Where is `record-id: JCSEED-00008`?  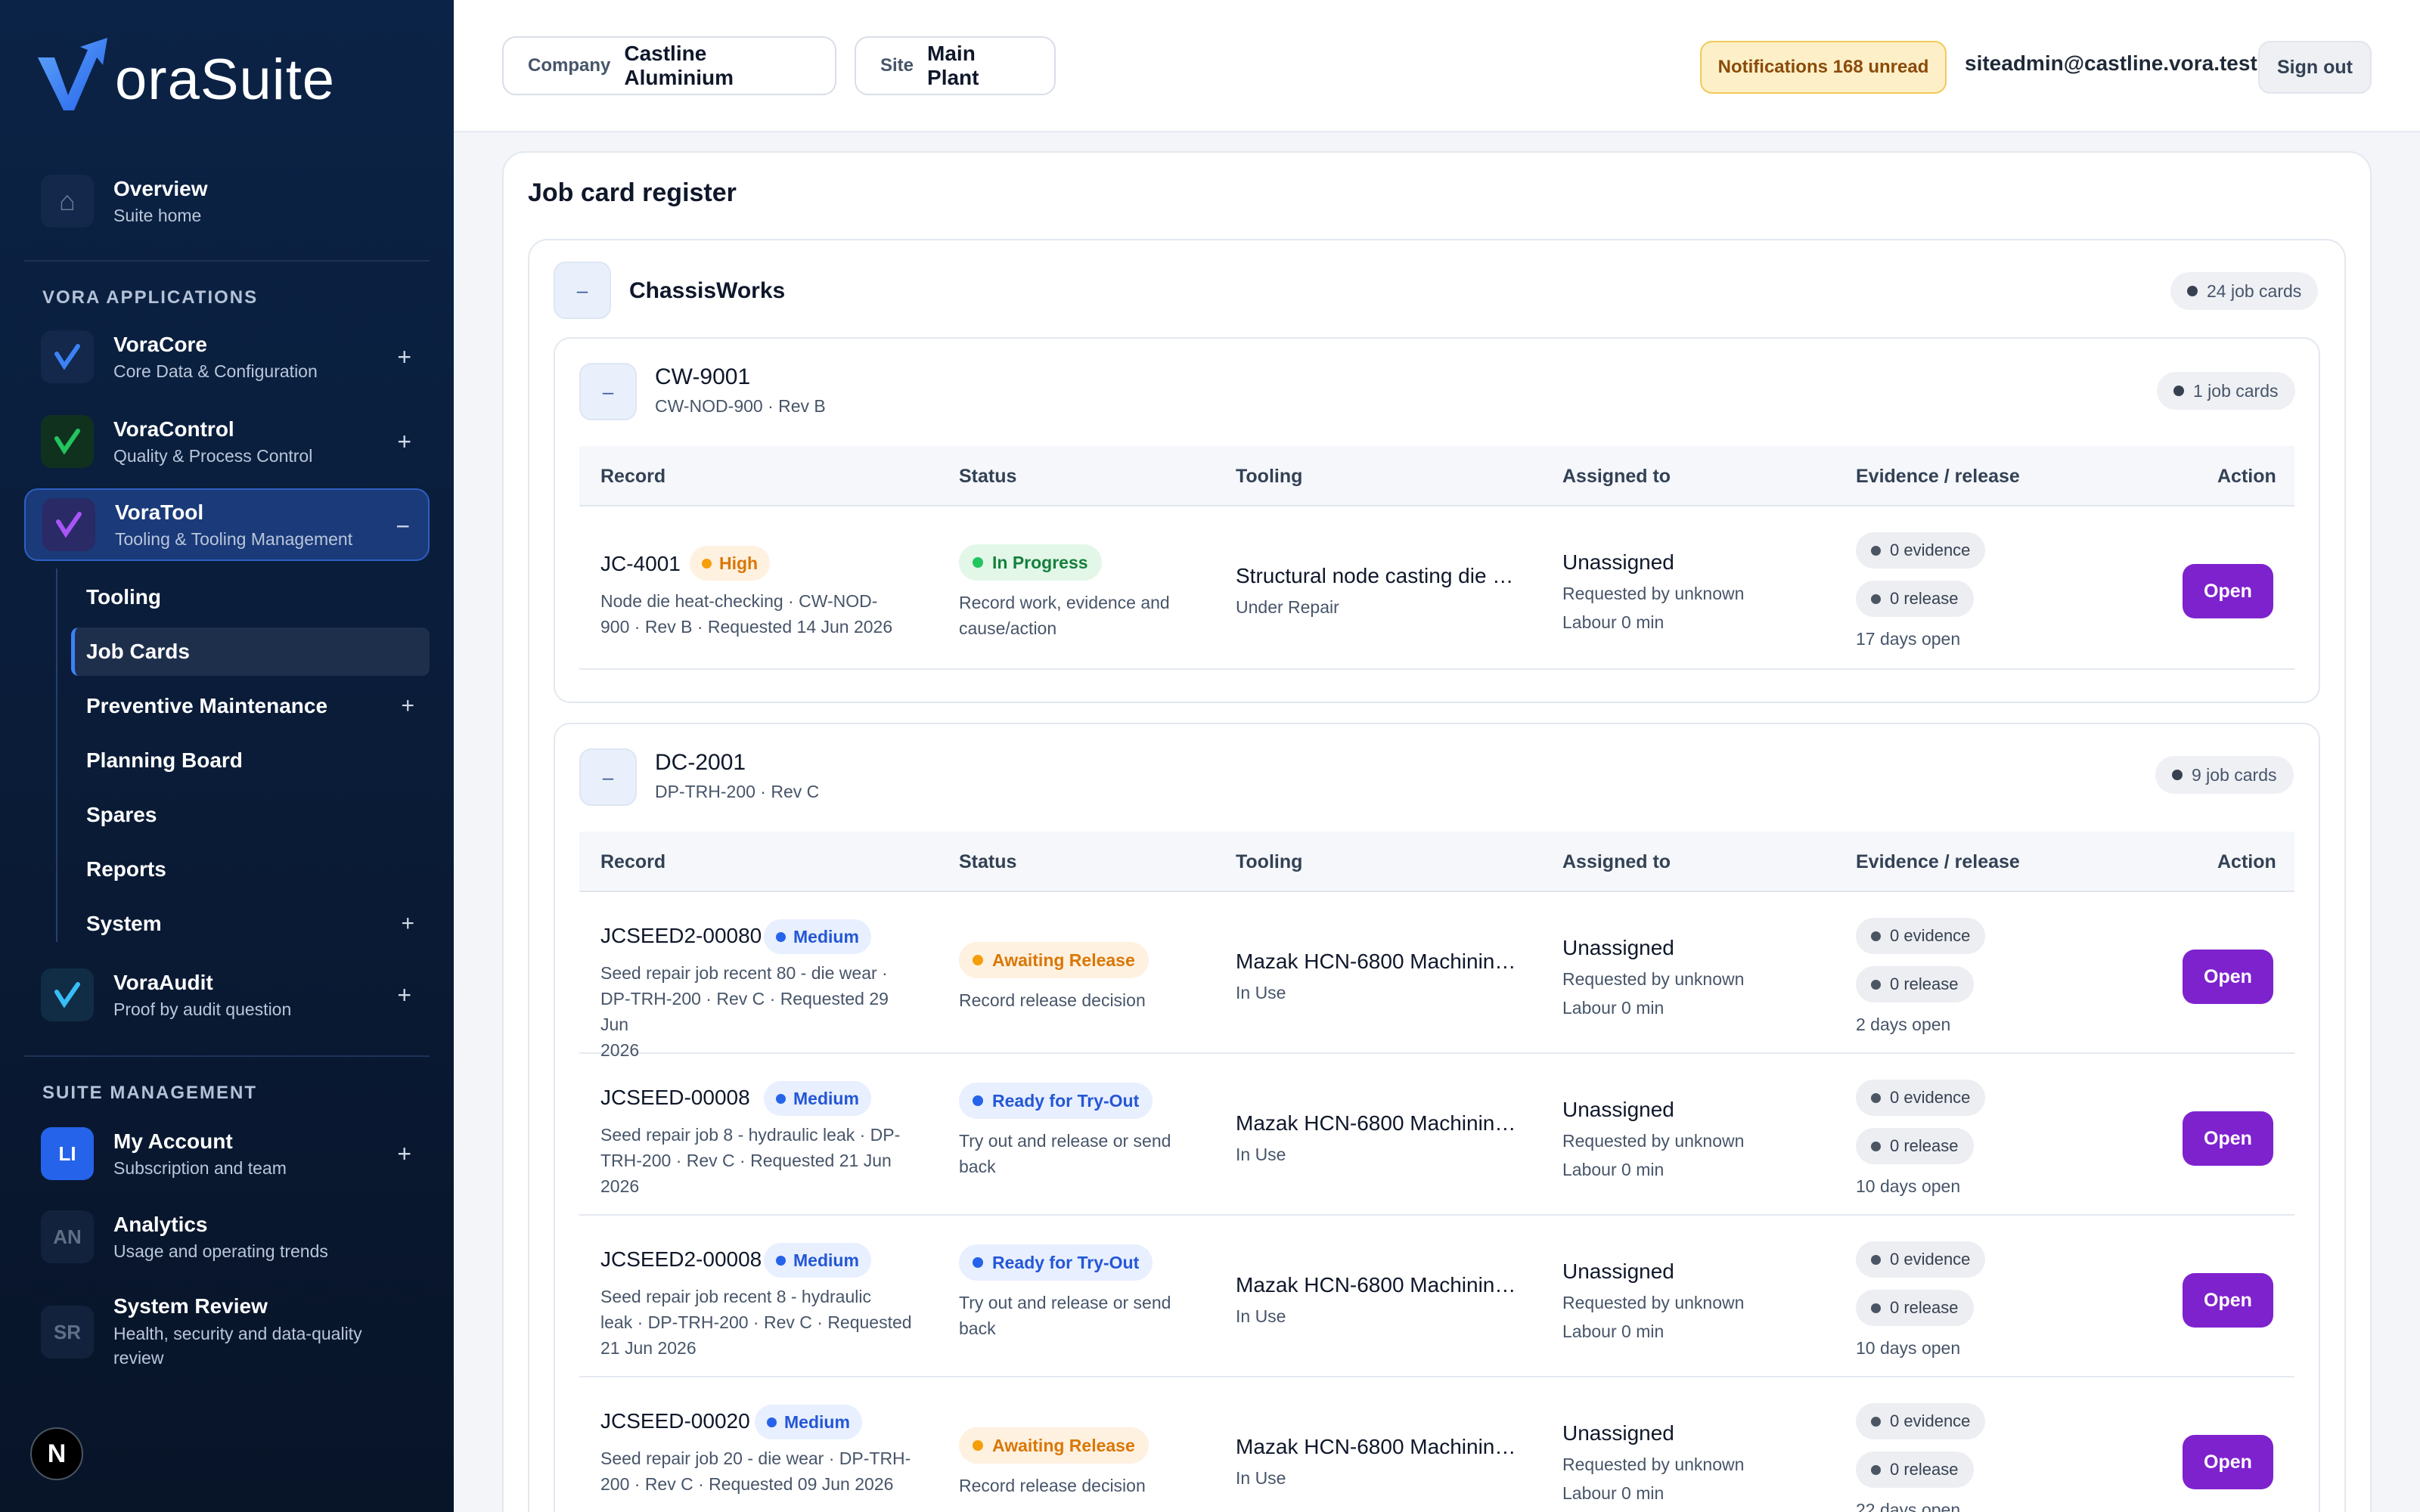 record-id: JCSEED-00008 is located at coordinates (675, 1098).